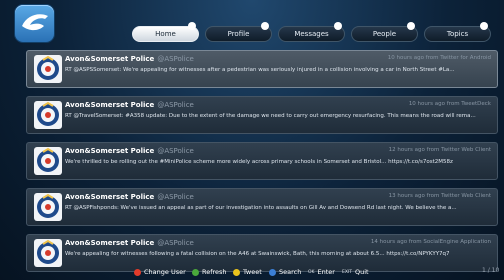 This screenshot has width=504, height=280. I want to click on search-label: Search, so click(290, 272).